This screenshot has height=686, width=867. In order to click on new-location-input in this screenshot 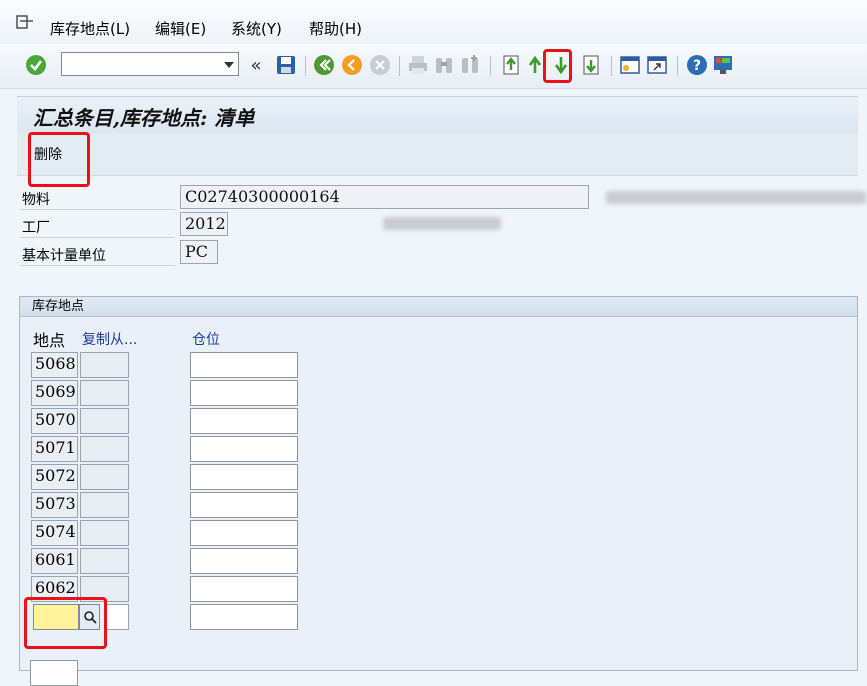, I will do `click(56, 617)`.